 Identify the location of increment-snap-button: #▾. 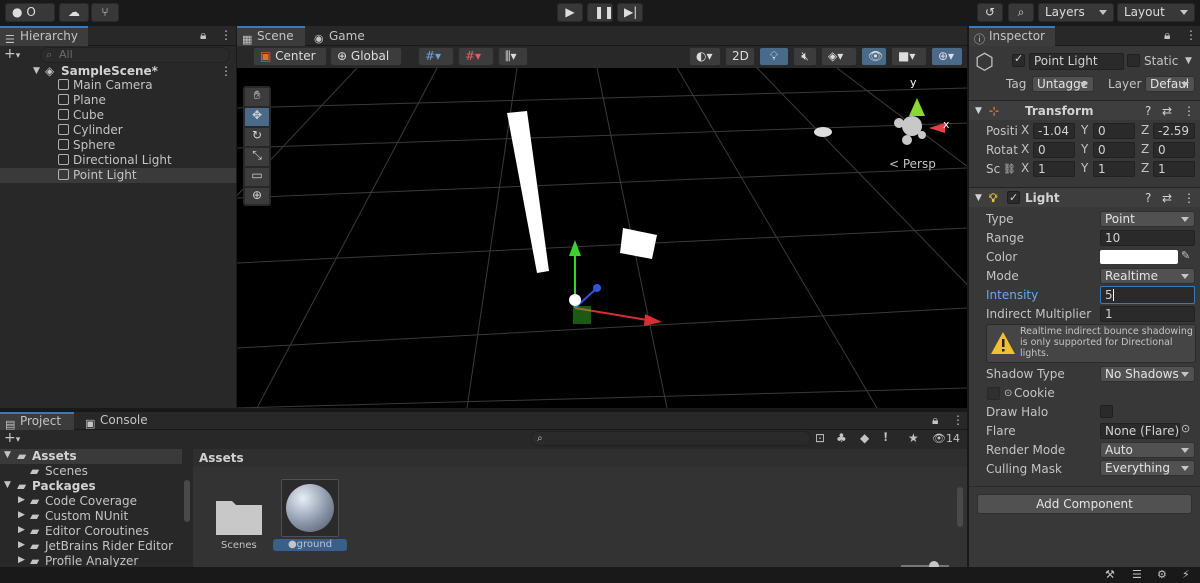
(476, 56).